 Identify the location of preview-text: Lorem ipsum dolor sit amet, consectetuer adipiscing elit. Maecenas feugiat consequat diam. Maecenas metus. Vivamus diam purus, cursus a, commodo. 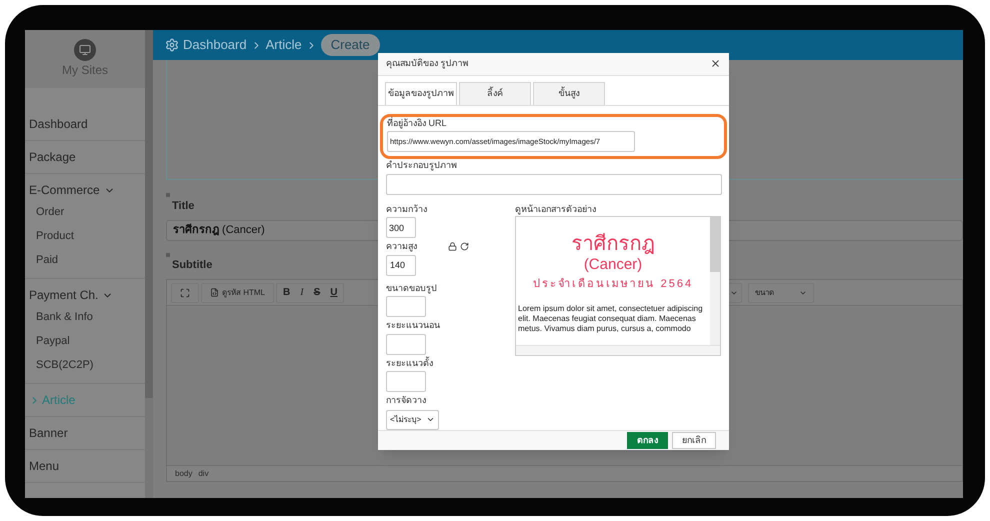
(610, 319).